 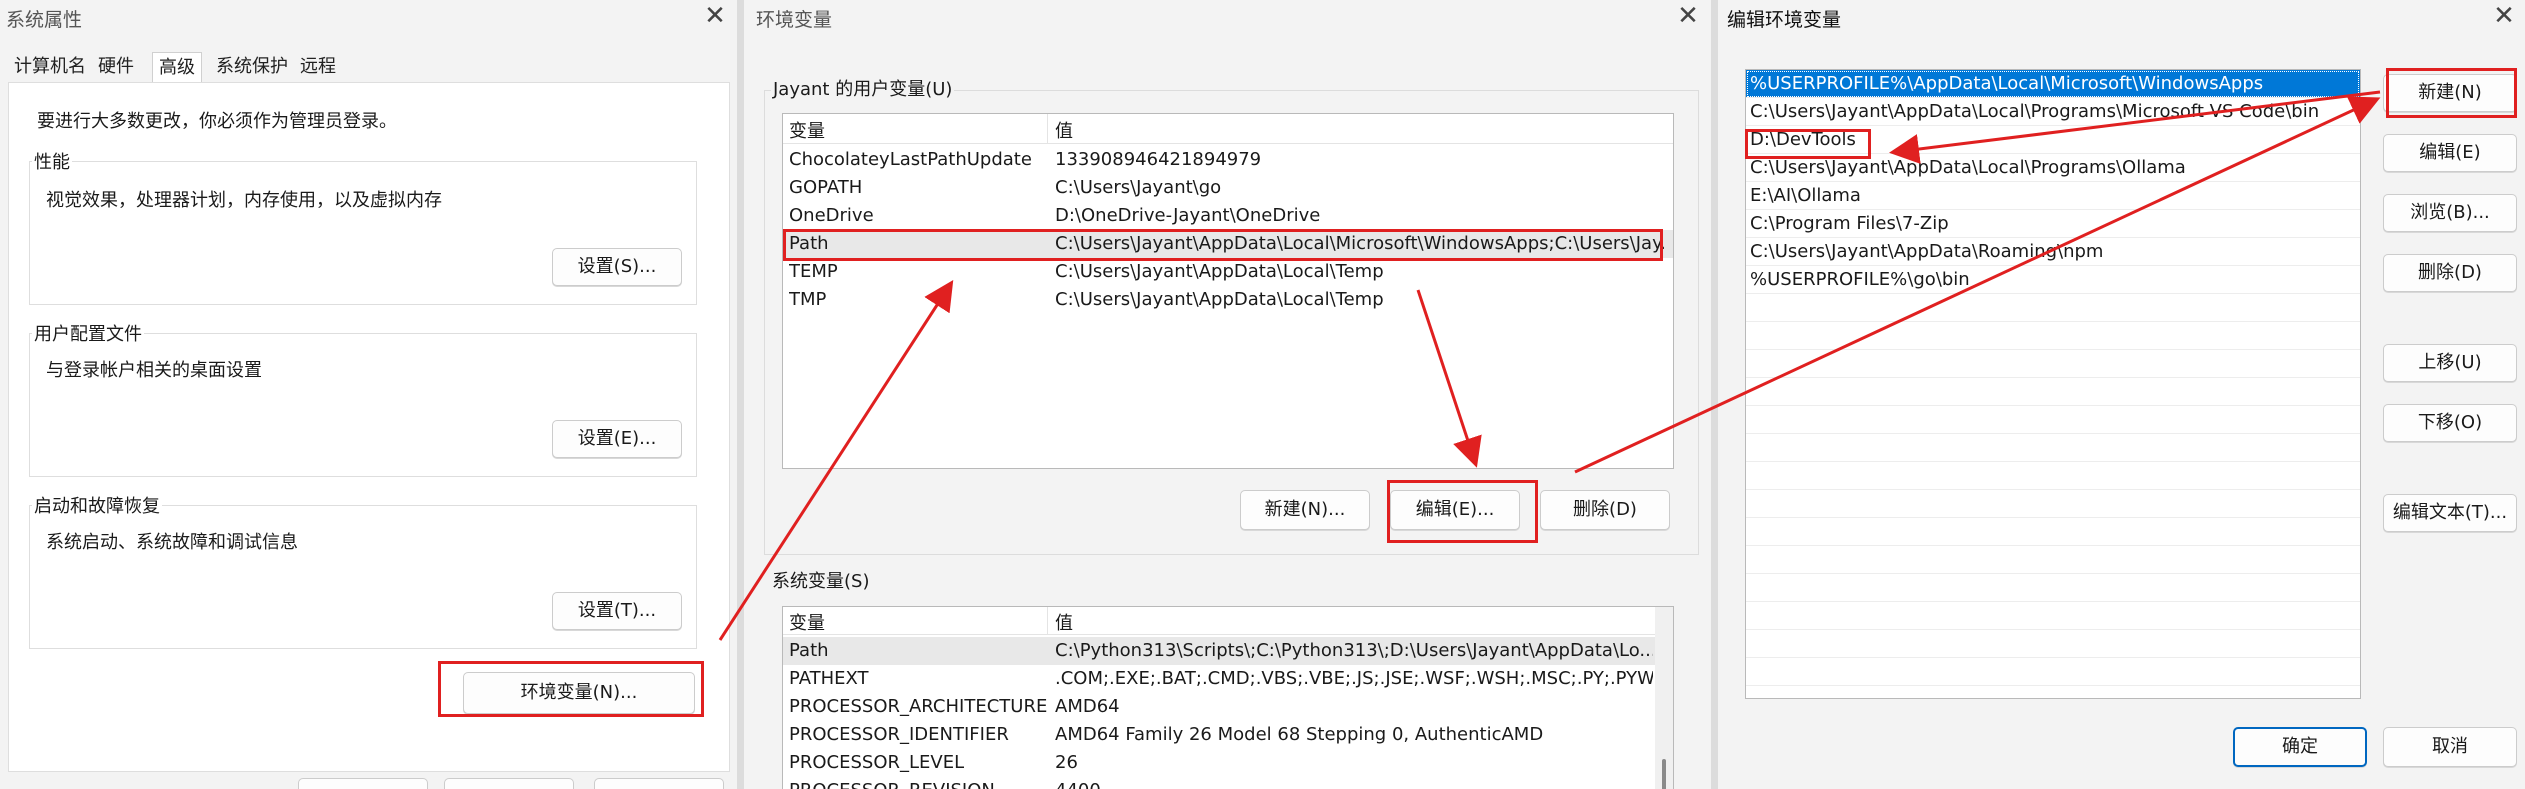 What do you see at coordinates (2053, 140) in the screenshot?
I see `list-item: D:\DevTools` at bounding box center [2053, 140].